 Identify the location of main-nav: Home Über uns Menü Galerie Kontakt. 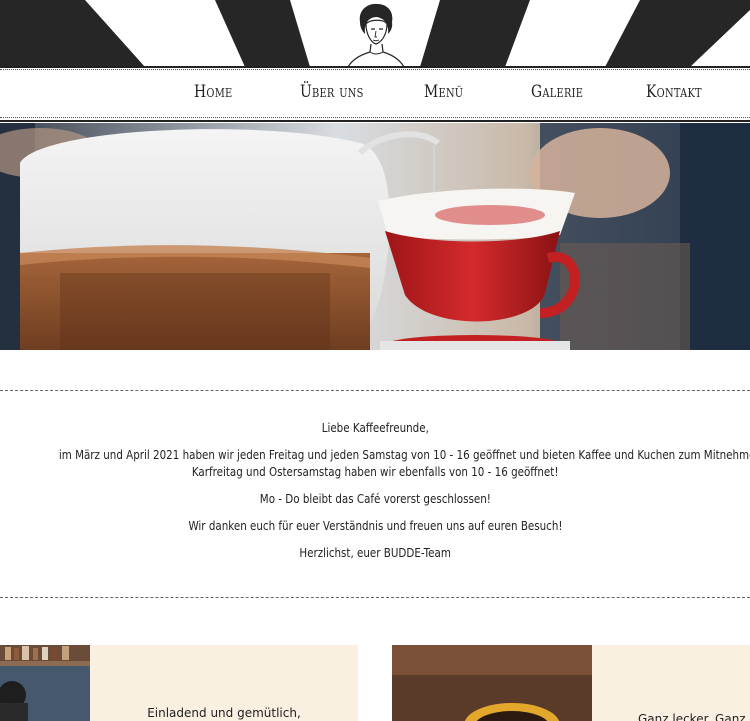
(375, 94).